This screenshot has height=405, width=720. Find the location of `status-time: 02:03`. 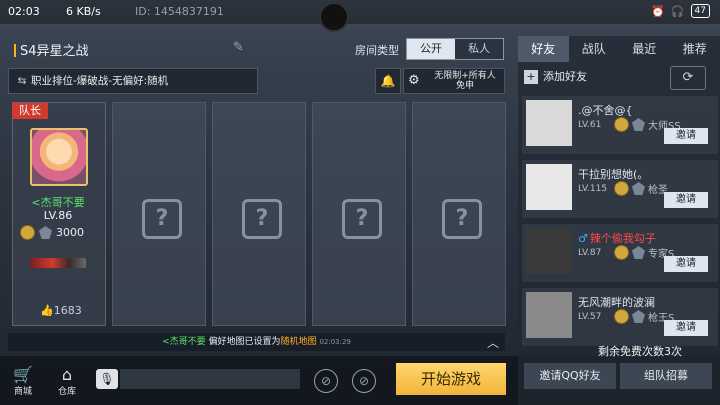

status-time: 02:03 is located at coordinates (24, 11).